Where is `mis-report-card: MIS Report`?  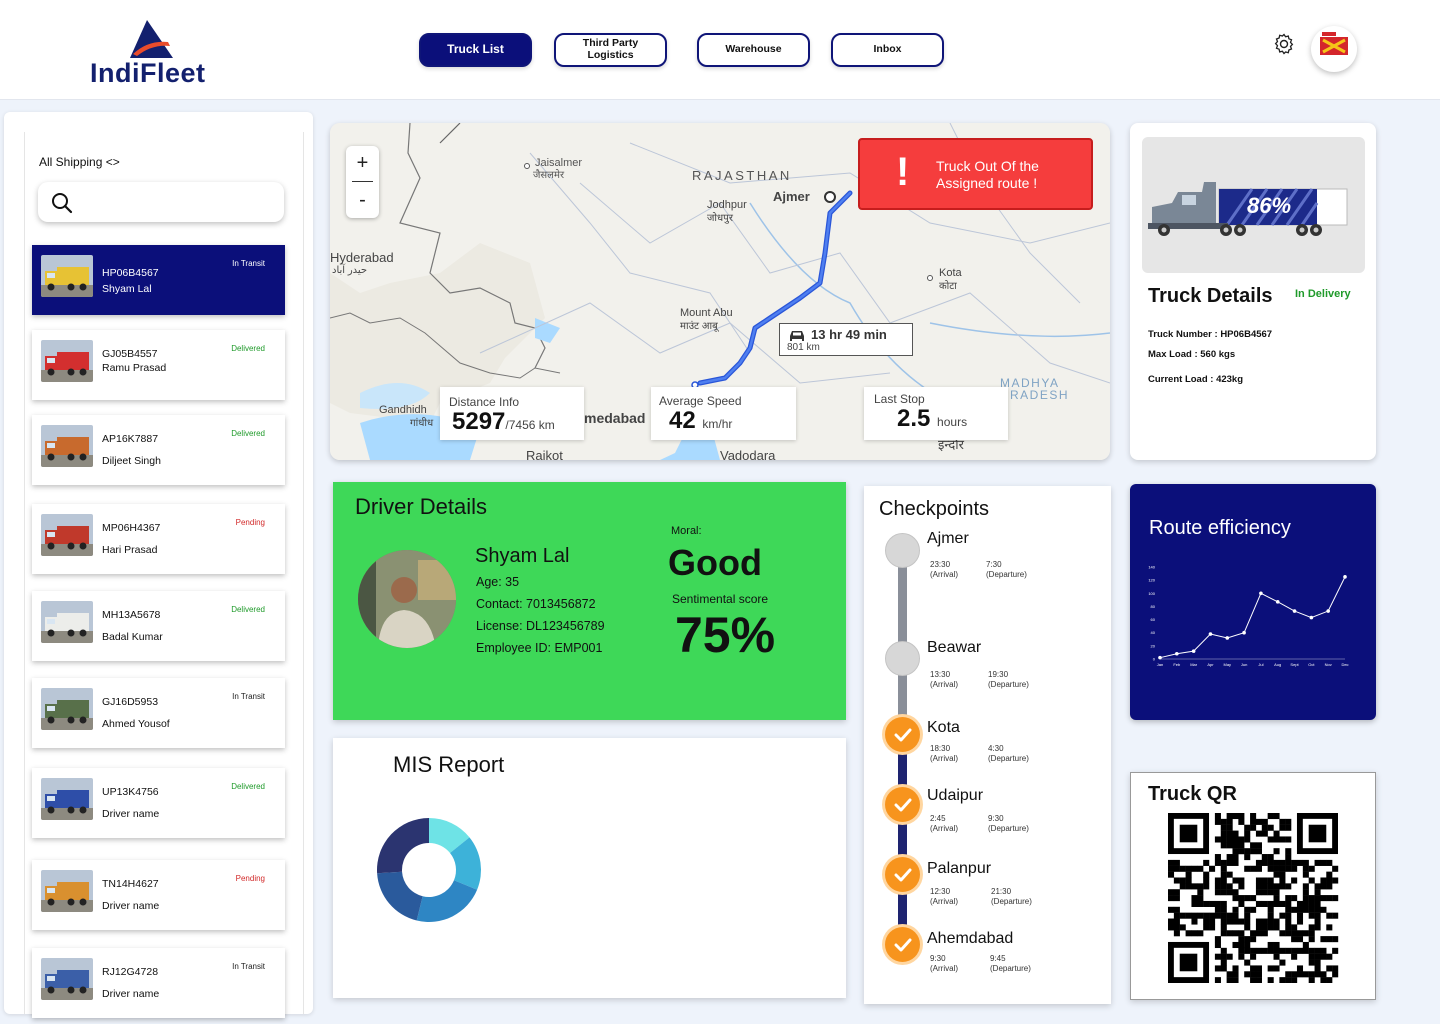 mis-report-card: MIS Report is located at coordinates (589, 868).